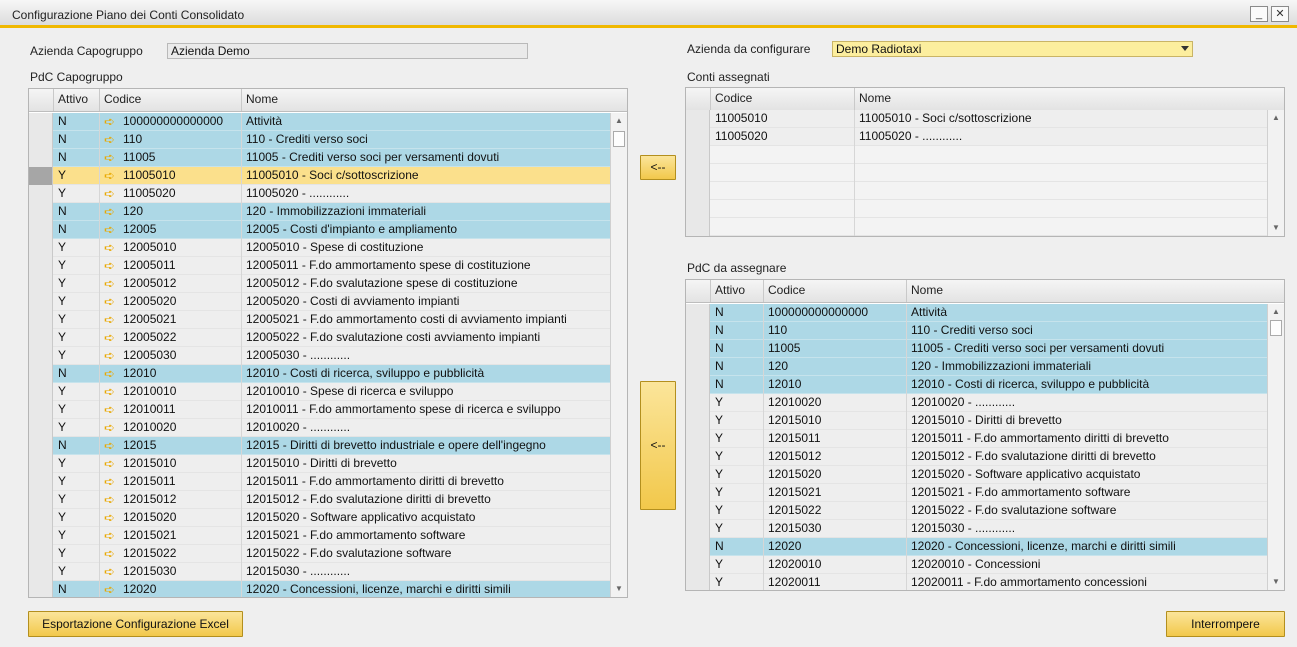 The height and width of the screenshot is (647, 1297). Describe the element at coordinates (976, 367) in the screenshot. I see `table-row: N 120 120 - Immobilizzazioni immateriali` at that location.